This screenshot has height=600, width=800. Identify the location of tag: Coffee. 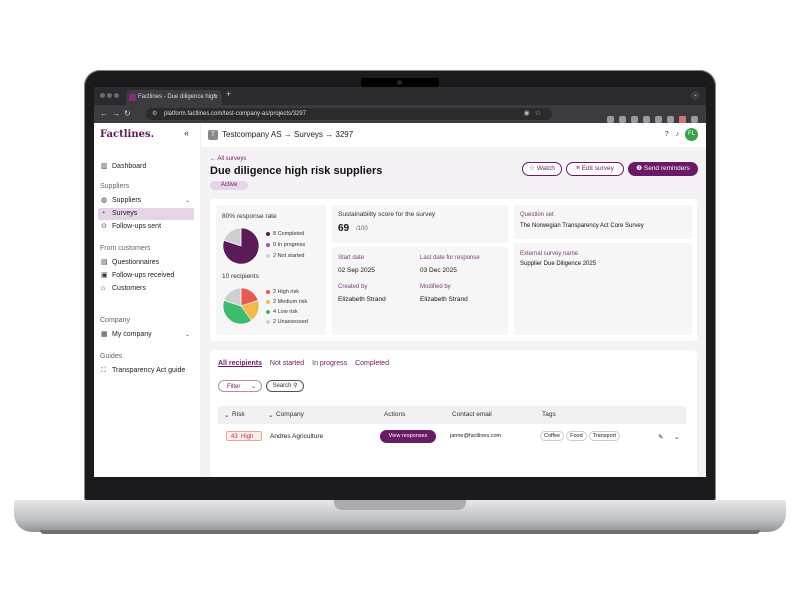
(552, 436).